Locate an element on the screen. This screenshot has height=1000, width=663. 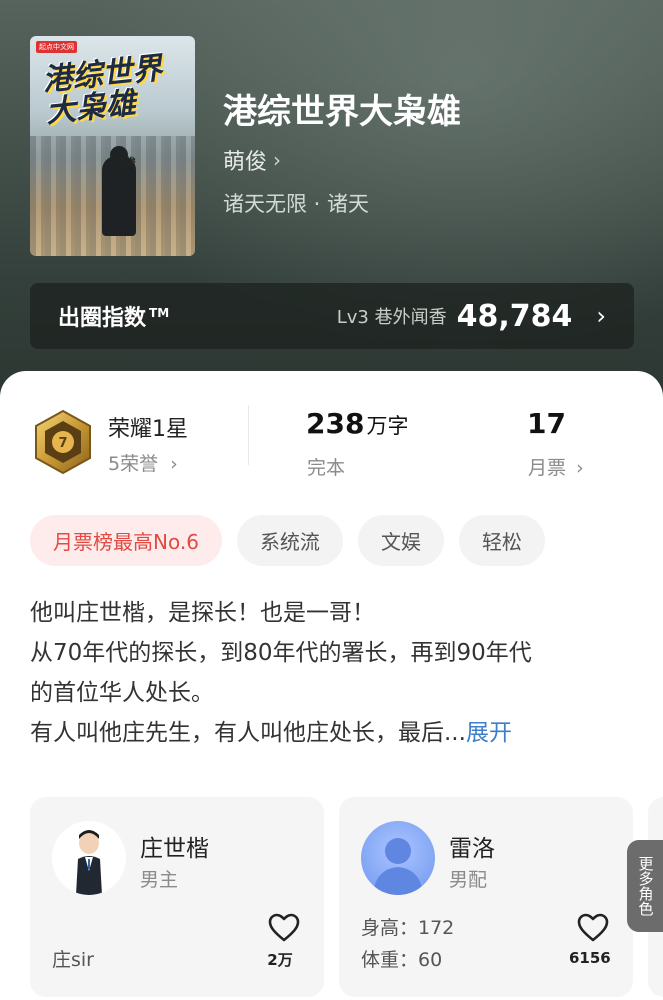
character-card: 雷洛 男配 身高：172 体重：60 6156 is located at coordinates (486, 897).